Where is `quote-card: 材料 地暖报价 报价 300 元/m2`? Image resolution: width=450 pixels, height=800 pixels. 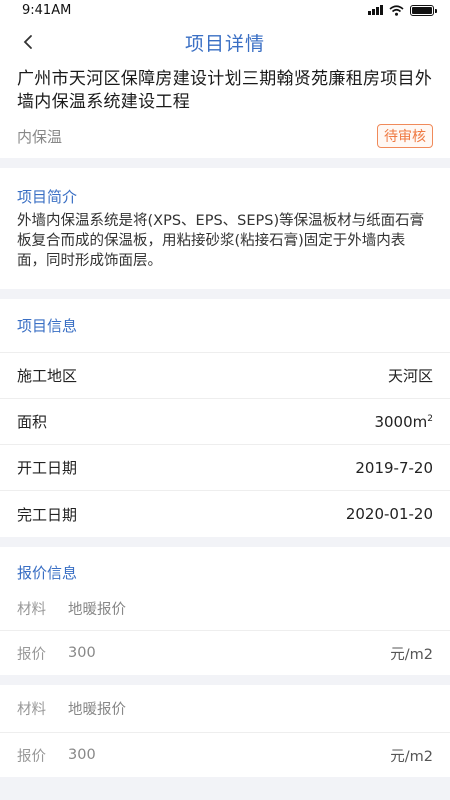
quote-card: 材料 地暖报价 报价 300 元/m2 is located at coordinates (225, 731).